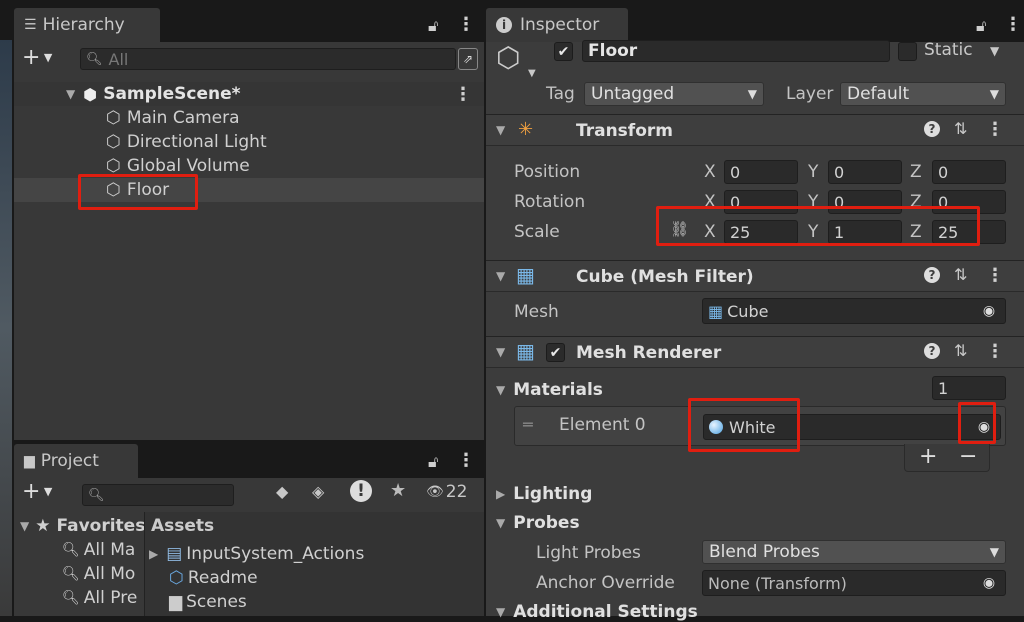 This screenshot has height=622, width=1024. Describe the element at coordinates (755, 276) in the screenshot. I see `mesh-filter-header: ▼ ▦ Cube (Mesh Filter) ? ⇅ ⋮` at that location.